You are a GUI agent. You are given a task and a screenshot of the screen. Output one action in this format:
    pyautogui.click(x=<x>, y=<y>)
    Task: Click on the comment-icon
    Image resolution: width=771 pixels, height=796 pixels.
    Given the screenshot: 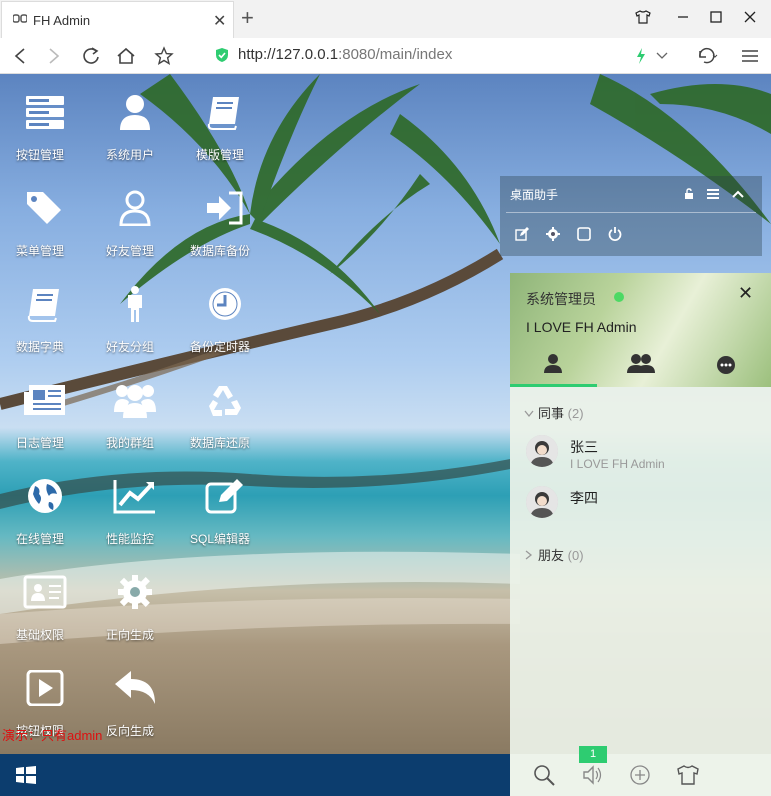 What is the action you would take?
    pyautogui.click(x=726, y=365)
    